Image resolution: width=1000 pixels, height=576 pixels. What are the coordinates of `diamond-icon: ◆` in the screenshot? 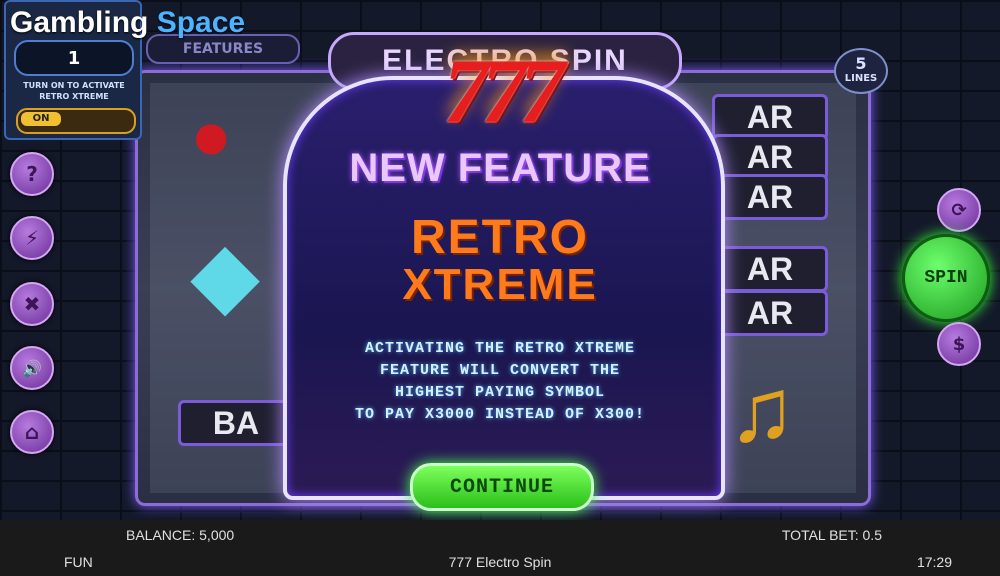 It's located at (225, 275).